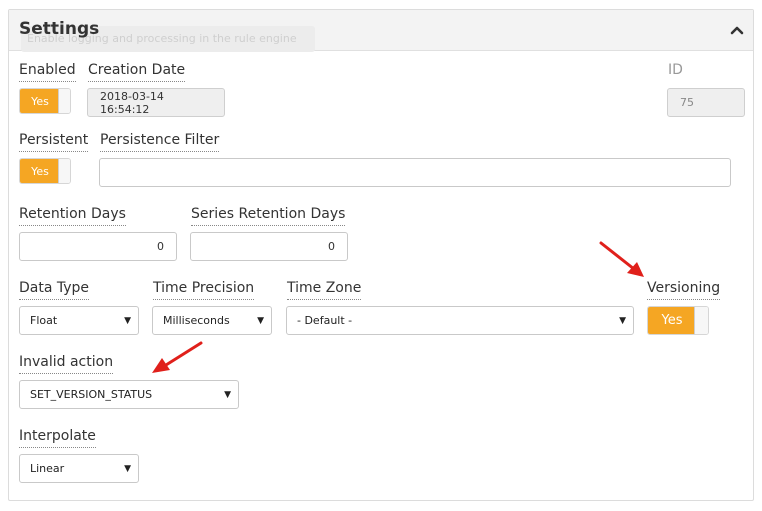 This screenshot has height=511, width=762. What do you see at coordinates (269, 246) in the screenshot?
I see `series-retention-days-input: 0` at bounding box center [269, 246].